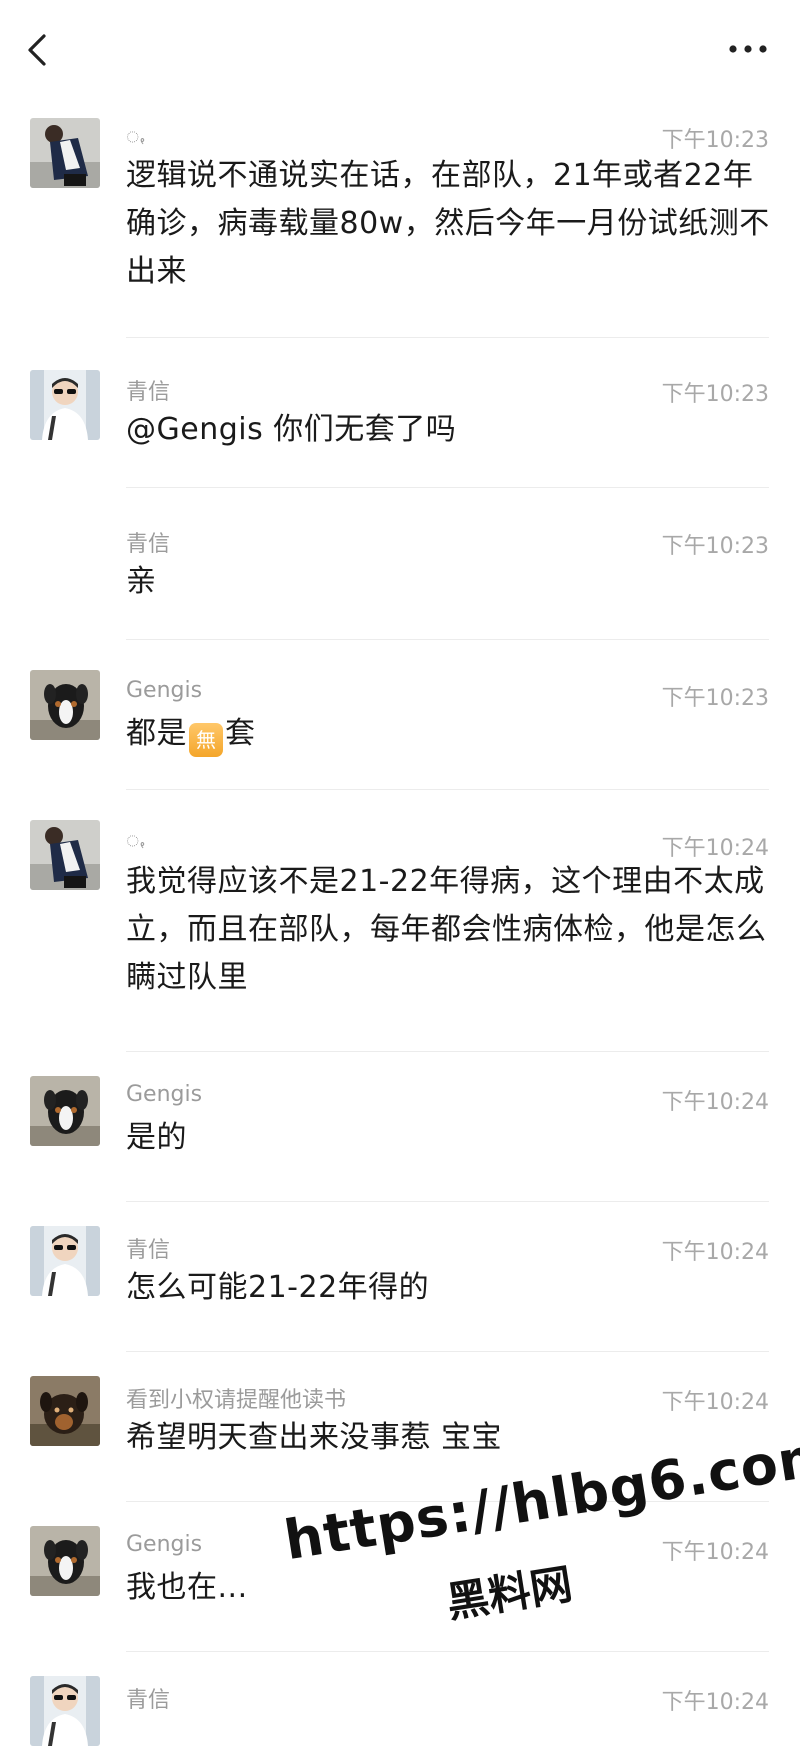 This screenshot has width=800, height=1746. I want to click on more-horizontal-icon, so click(748, 49).